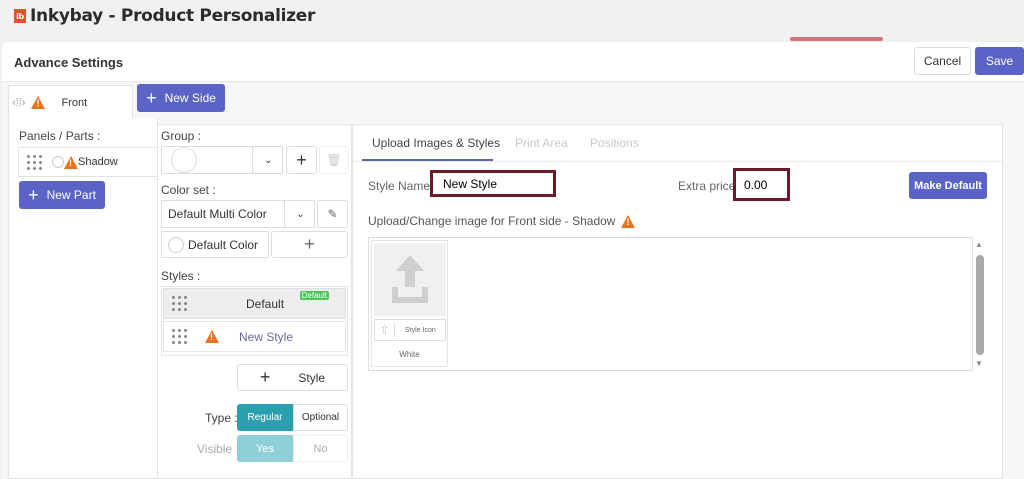 The width and height of the screenshot is (1024, 479). I want to click on part-thumbnail, so click(58, 162).